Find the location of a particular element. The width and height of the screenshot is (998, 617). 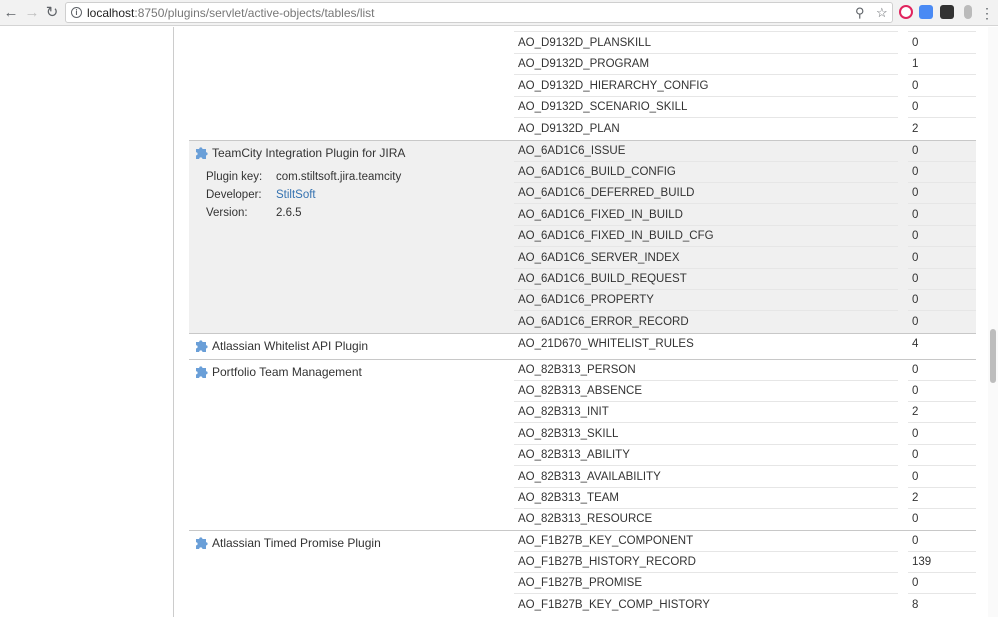

table-row: AO_82B313_RESOURCE 0 is located at coordinates (745, 519).